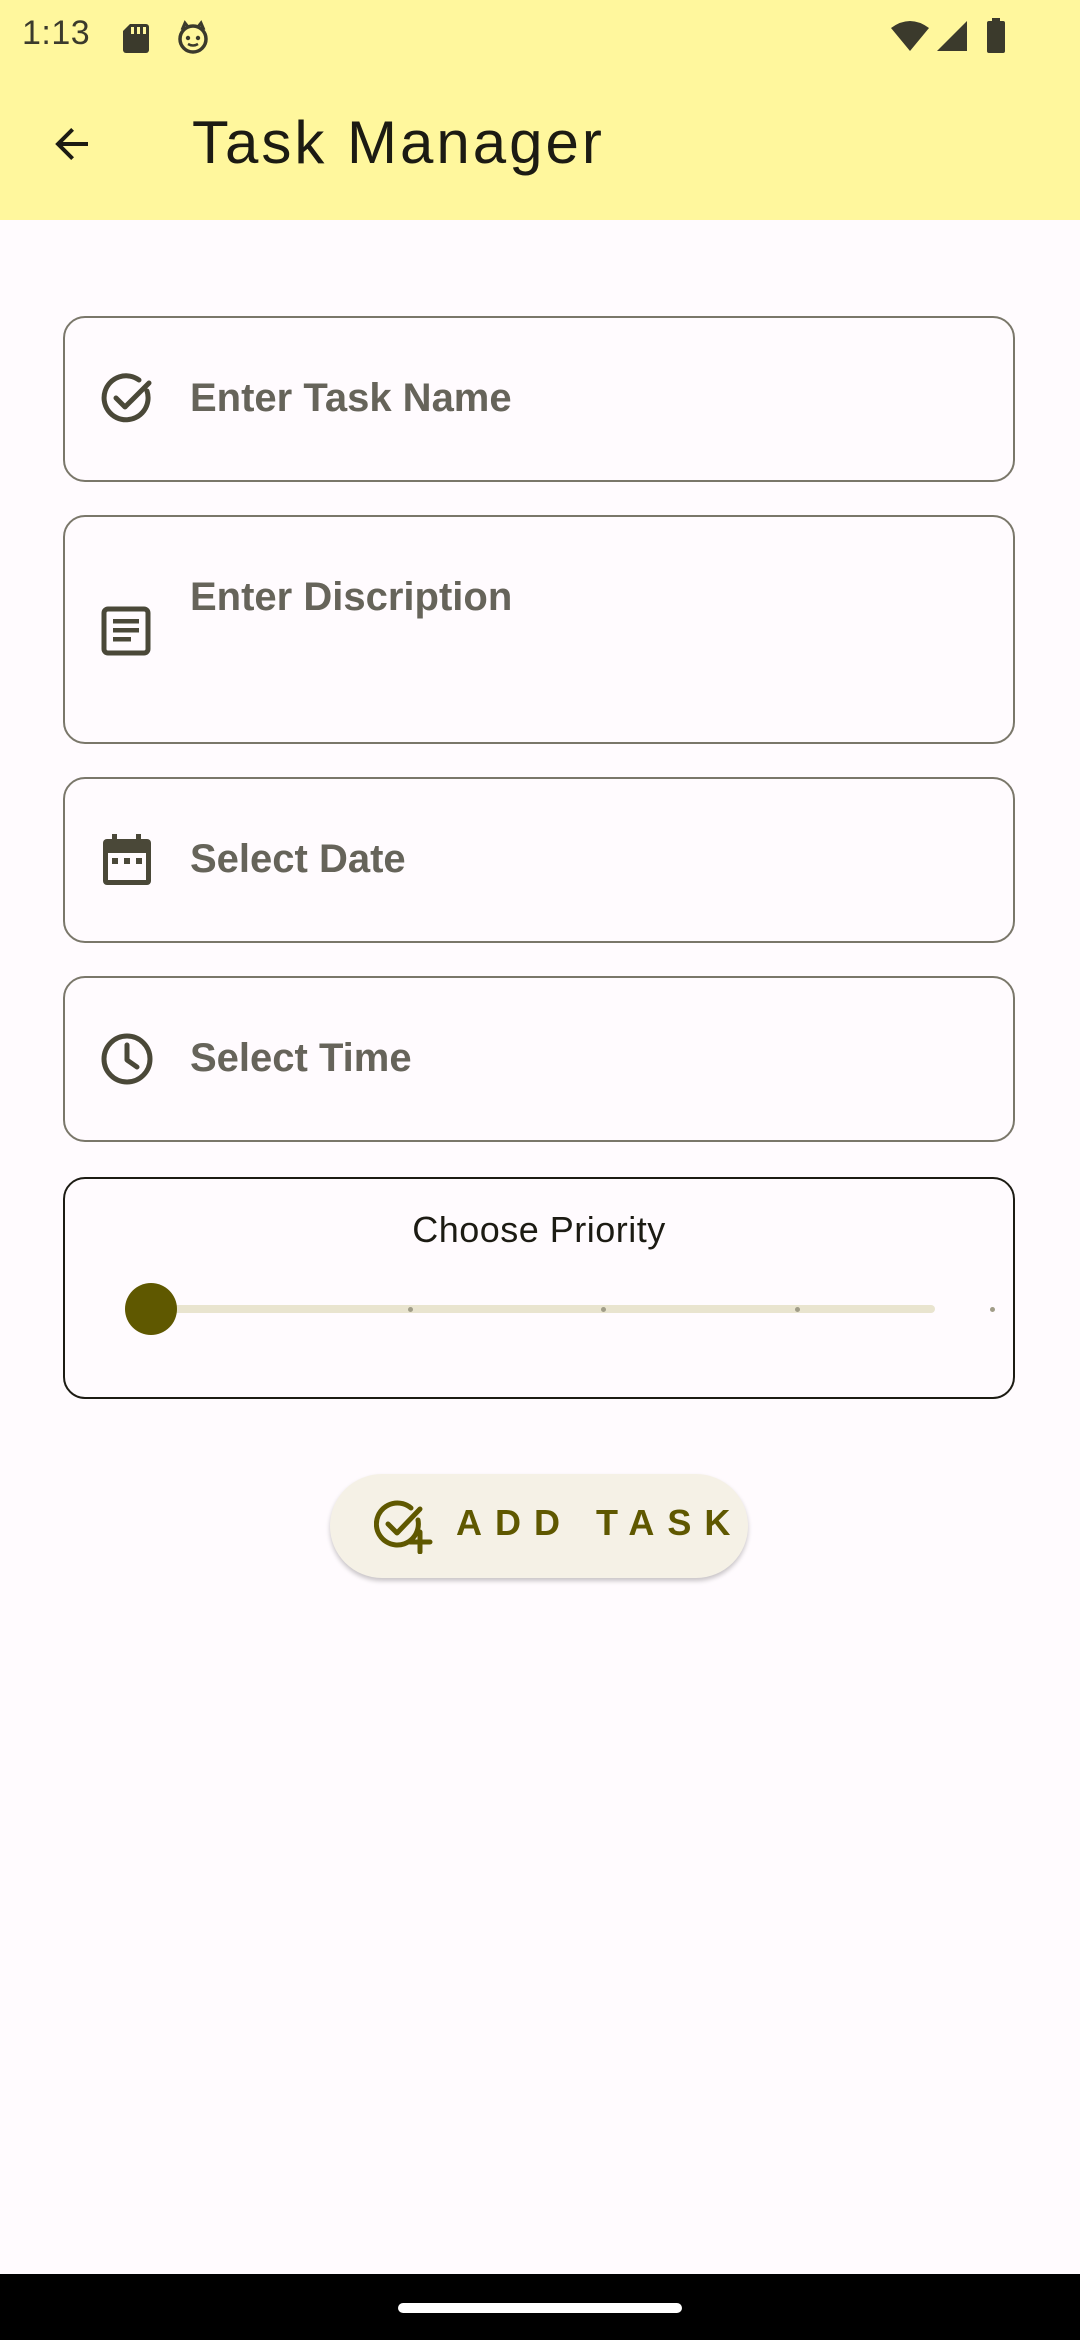 This screenshot has height=2340, width=1080. Describe the element at coordinates (540, 36) in the screenshot. I see `status-bar: 1:13` at that location.